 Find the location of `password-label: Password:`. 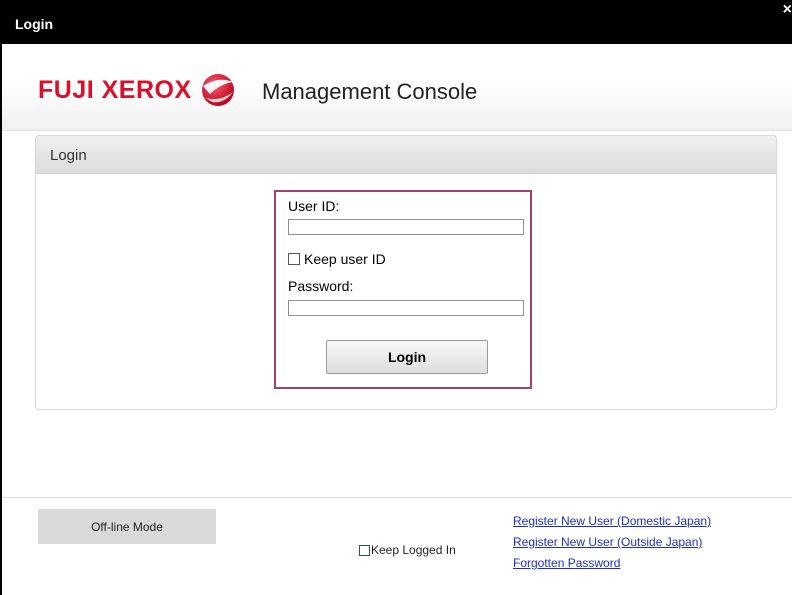

password-label: Password: is located at coordinates (321, 286).